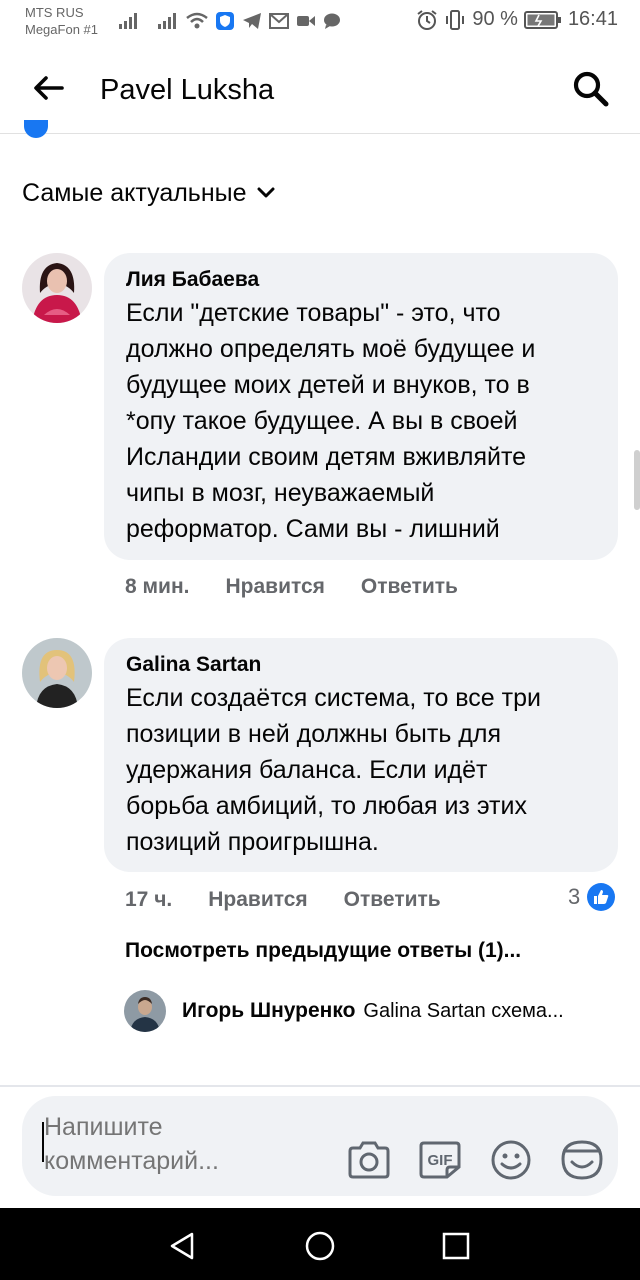  What do you see at coordinates (320, 1086) in the screenshot?
I see `composer-divider` at bounding box center [320, 1086].